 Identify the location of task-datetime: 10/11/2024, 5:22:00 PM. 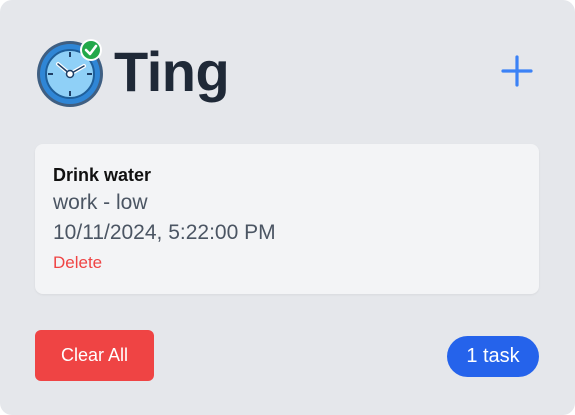
(164, 232).